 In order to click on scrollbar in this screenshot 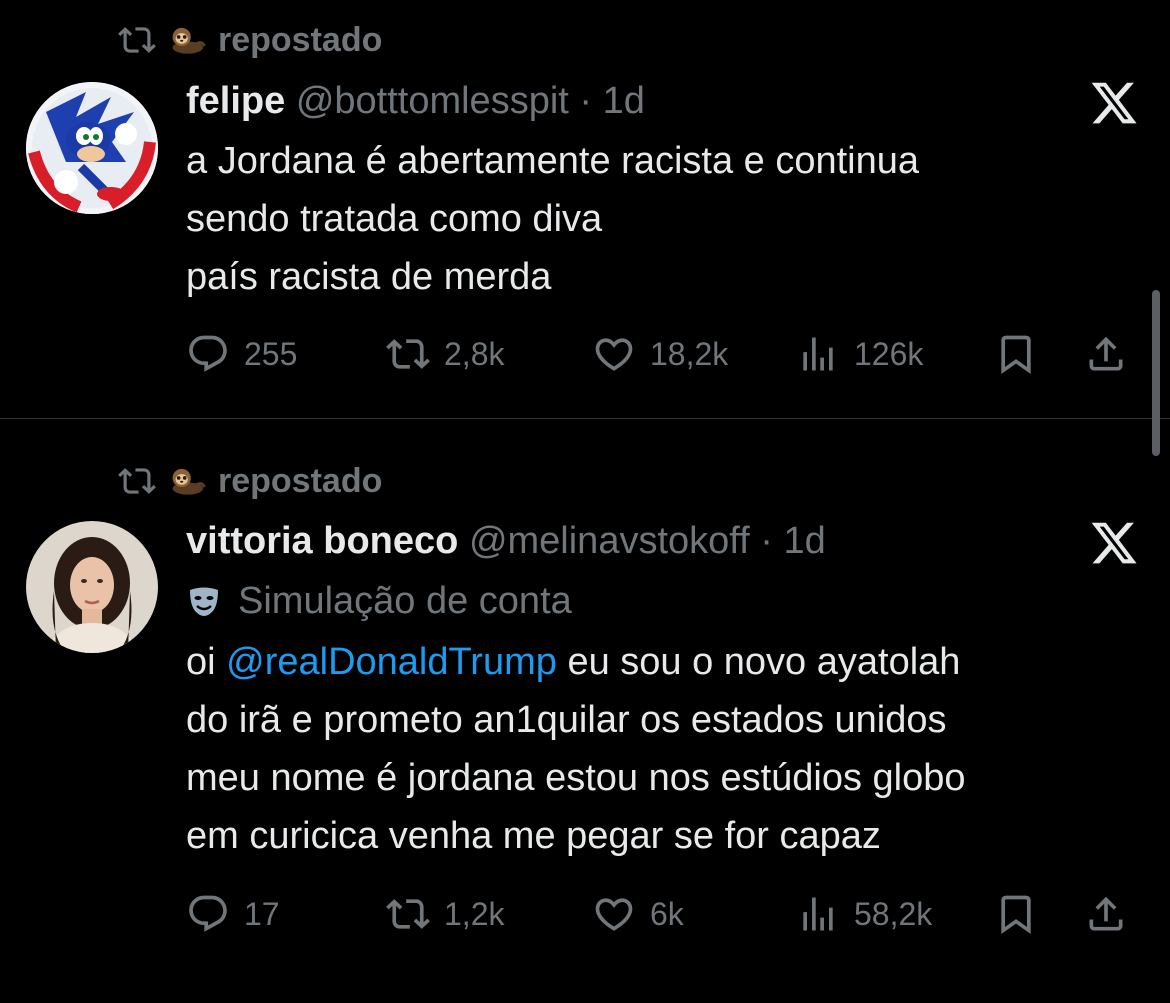, I will do `click(1156, 373)`.